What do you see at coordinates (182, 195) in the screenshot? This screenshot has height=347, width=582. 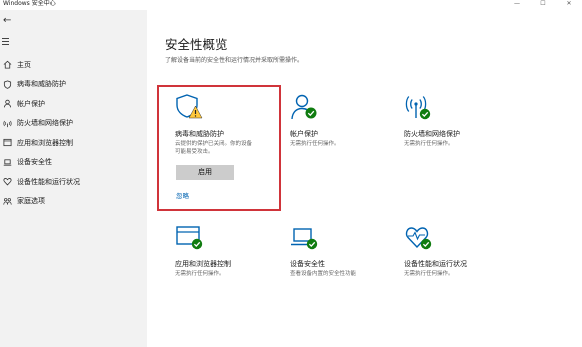 I see `ignore-link: 忽略` at bounding box center [182, 195].